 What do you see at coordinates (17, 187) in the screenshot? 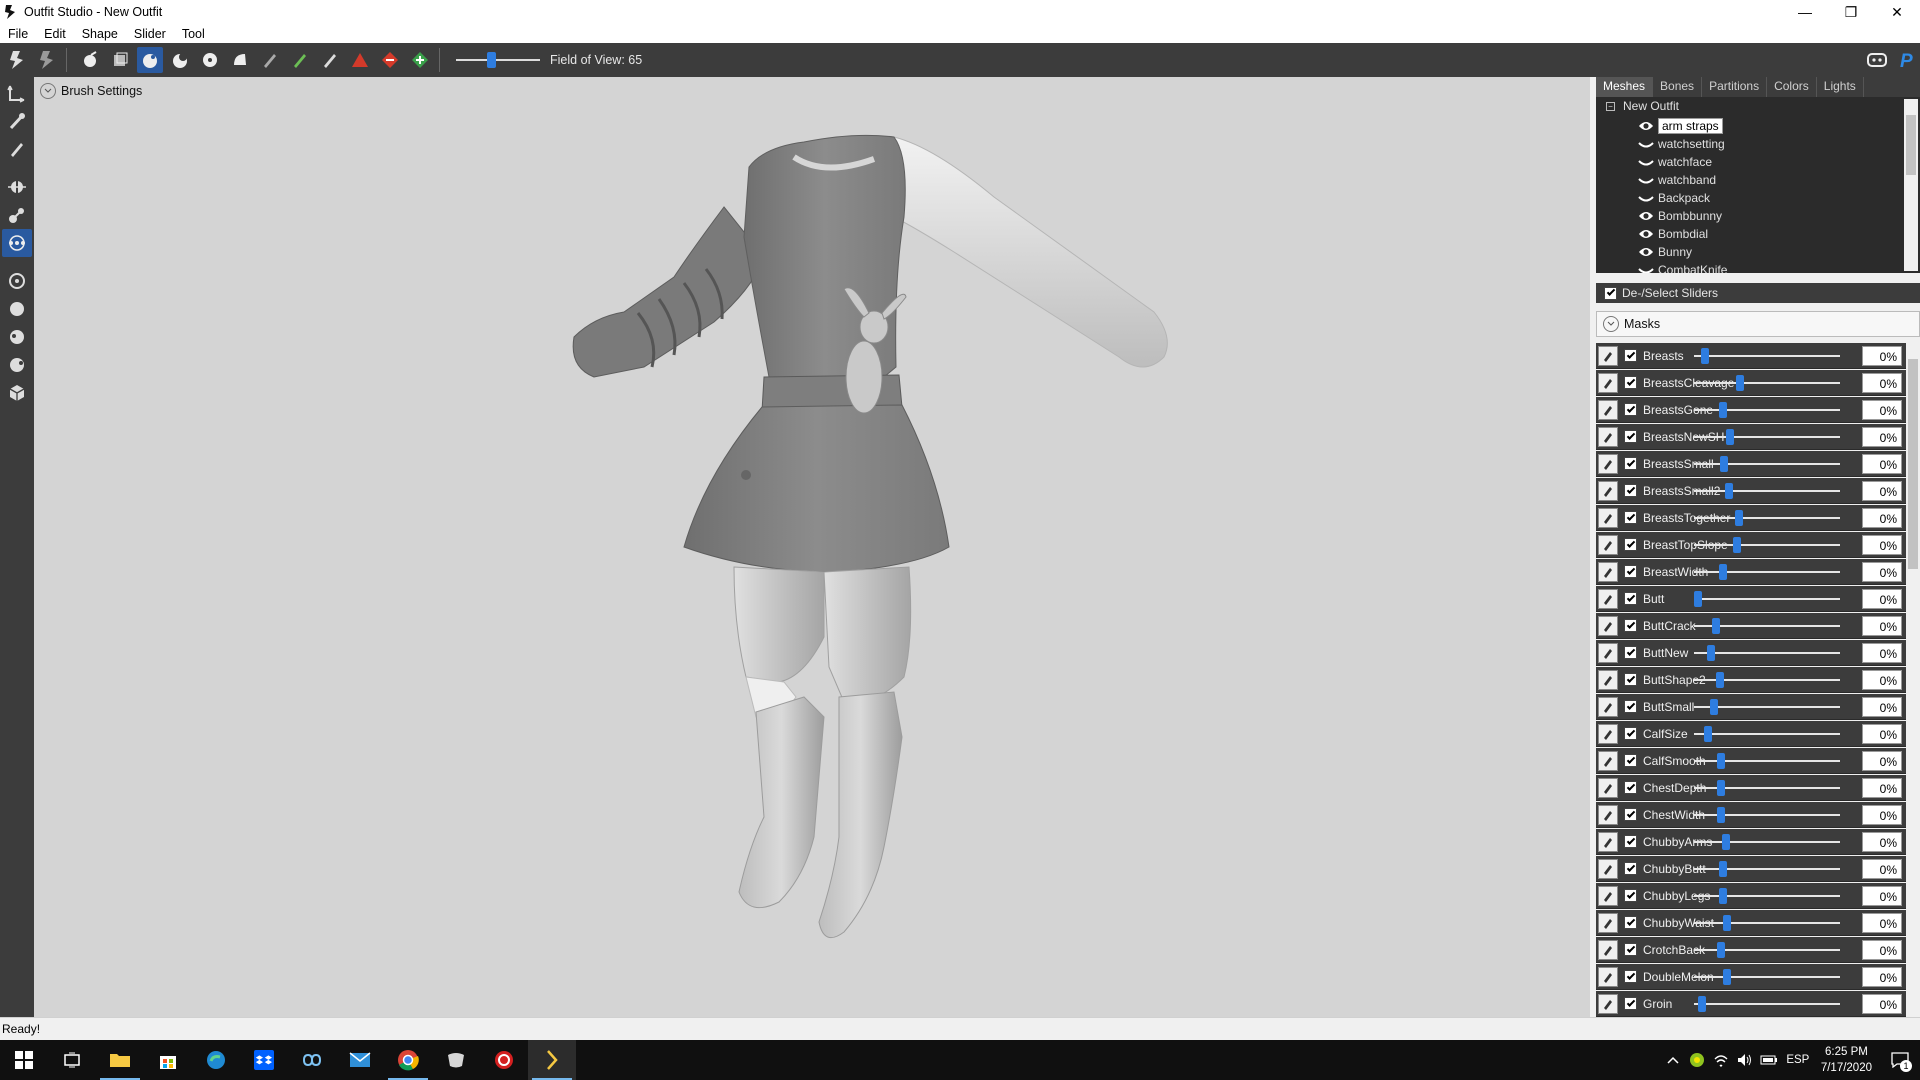
I see `mirror-x-icon` at bounding box center [17, 187].